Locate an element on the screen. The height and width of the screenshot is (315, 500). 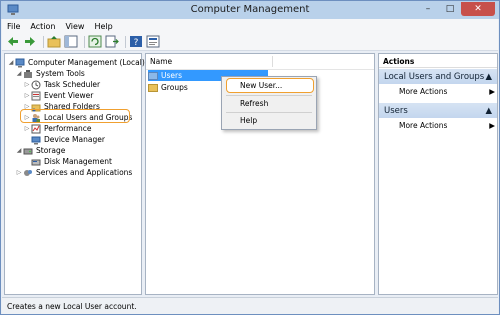
actions-header: Actions is located at coordinates (438, 61).